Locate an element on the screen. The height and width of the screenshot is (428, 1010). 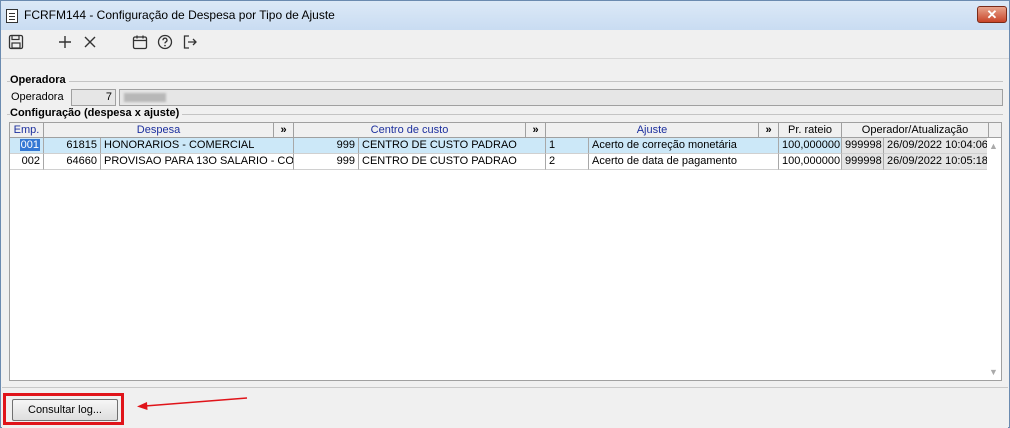
cell-atualizacao: 26/09/2022 10:04:06 is located at coordinates (936, 146).